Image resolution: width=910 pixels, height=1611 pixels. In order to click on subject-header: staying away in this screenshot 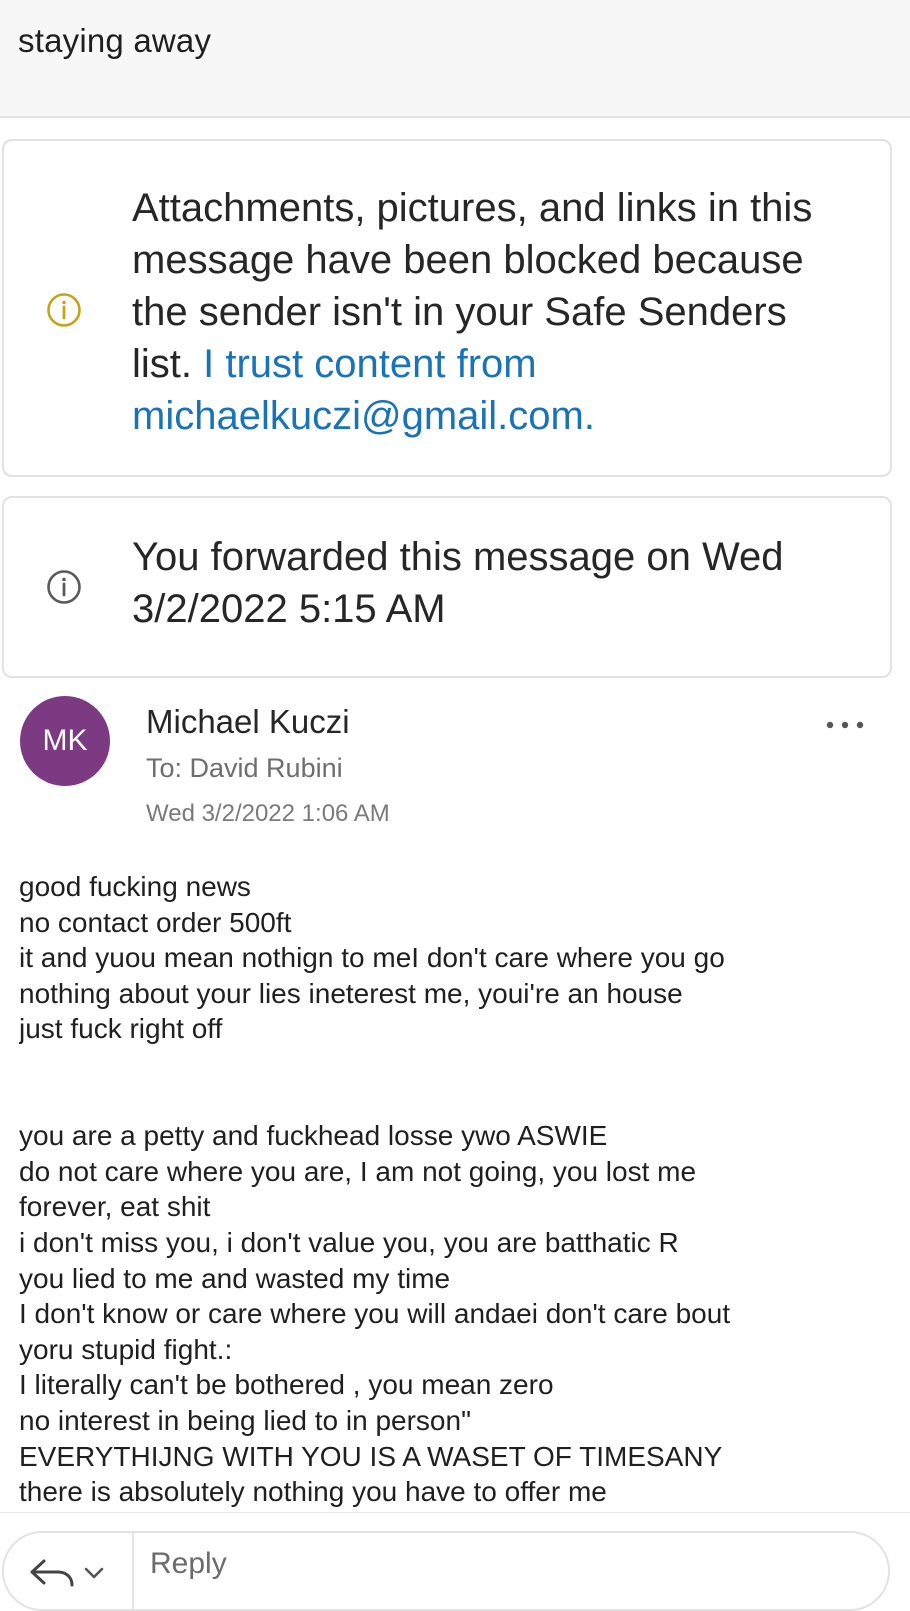, I will do `click(455, 59)`.